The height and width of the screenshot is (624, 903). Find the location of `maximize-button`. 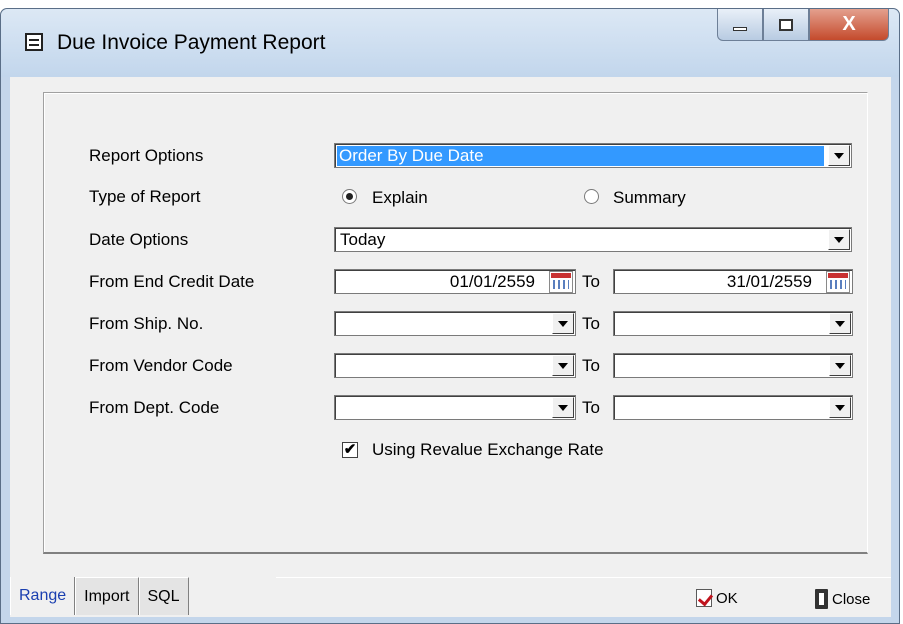

maximize-button is located at coordinates (786, 25).